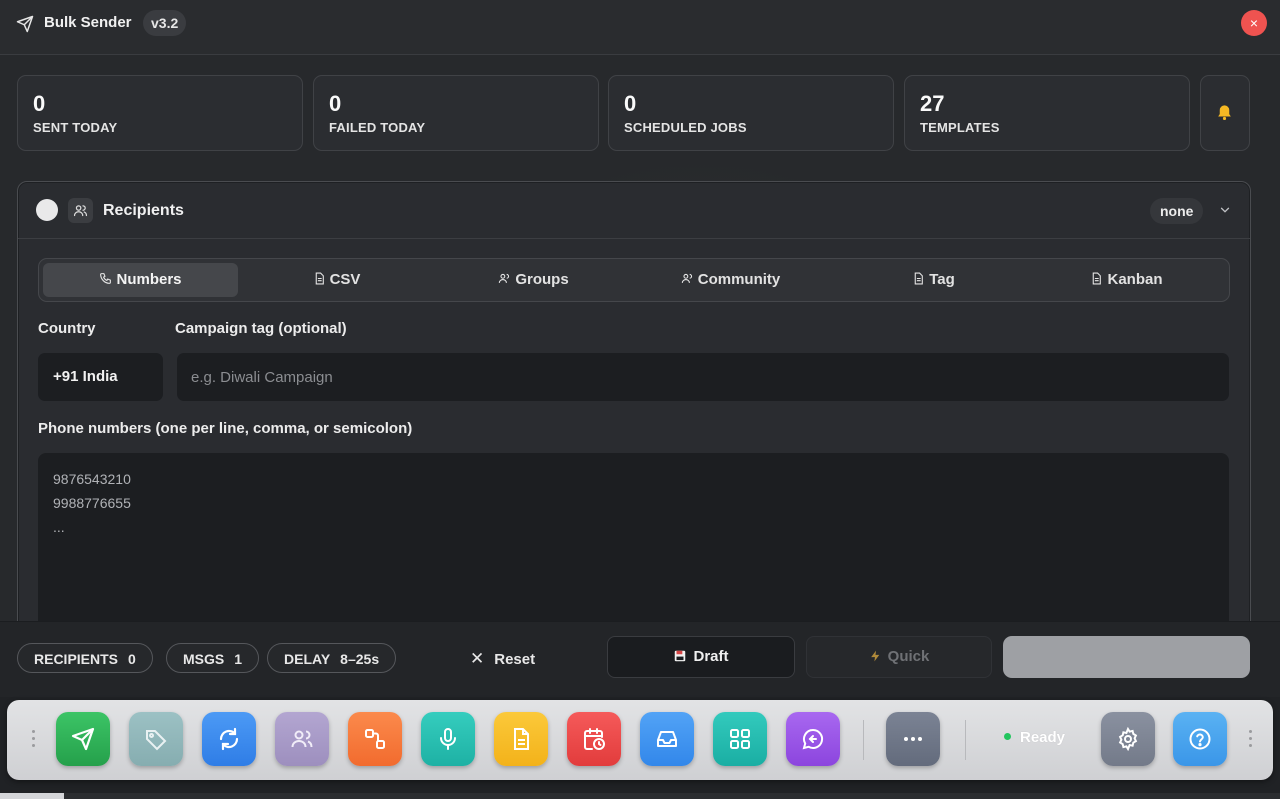 The height and width of the screenshot is (799, 1280). I want to click on chip-value: 0, so click(132, 659).